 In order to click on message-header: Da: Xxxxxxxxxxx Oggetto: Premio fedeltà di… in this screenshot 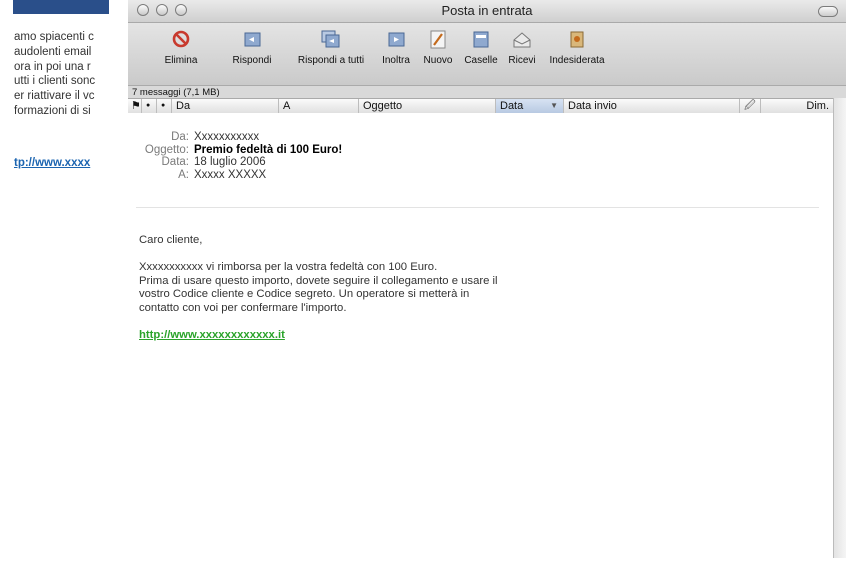, I will do `click(240, 156)`.